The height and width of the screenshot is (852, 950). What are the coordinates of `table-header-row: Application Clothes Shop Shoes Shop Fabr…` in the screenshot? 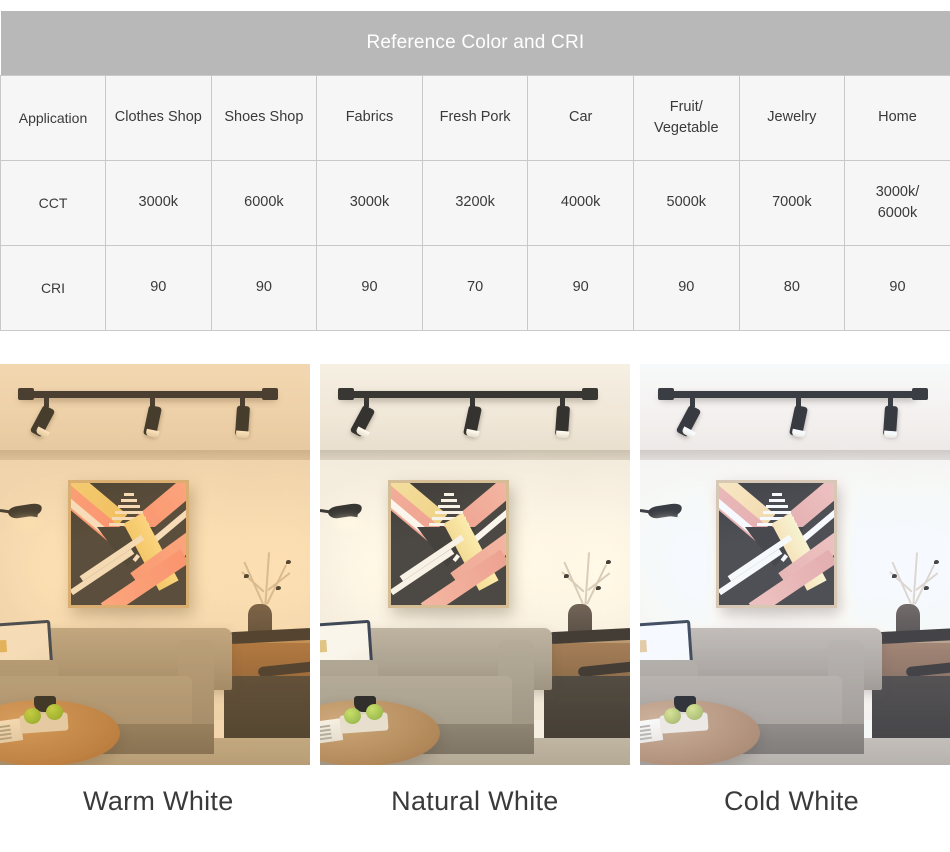 It's located at (475, 118).